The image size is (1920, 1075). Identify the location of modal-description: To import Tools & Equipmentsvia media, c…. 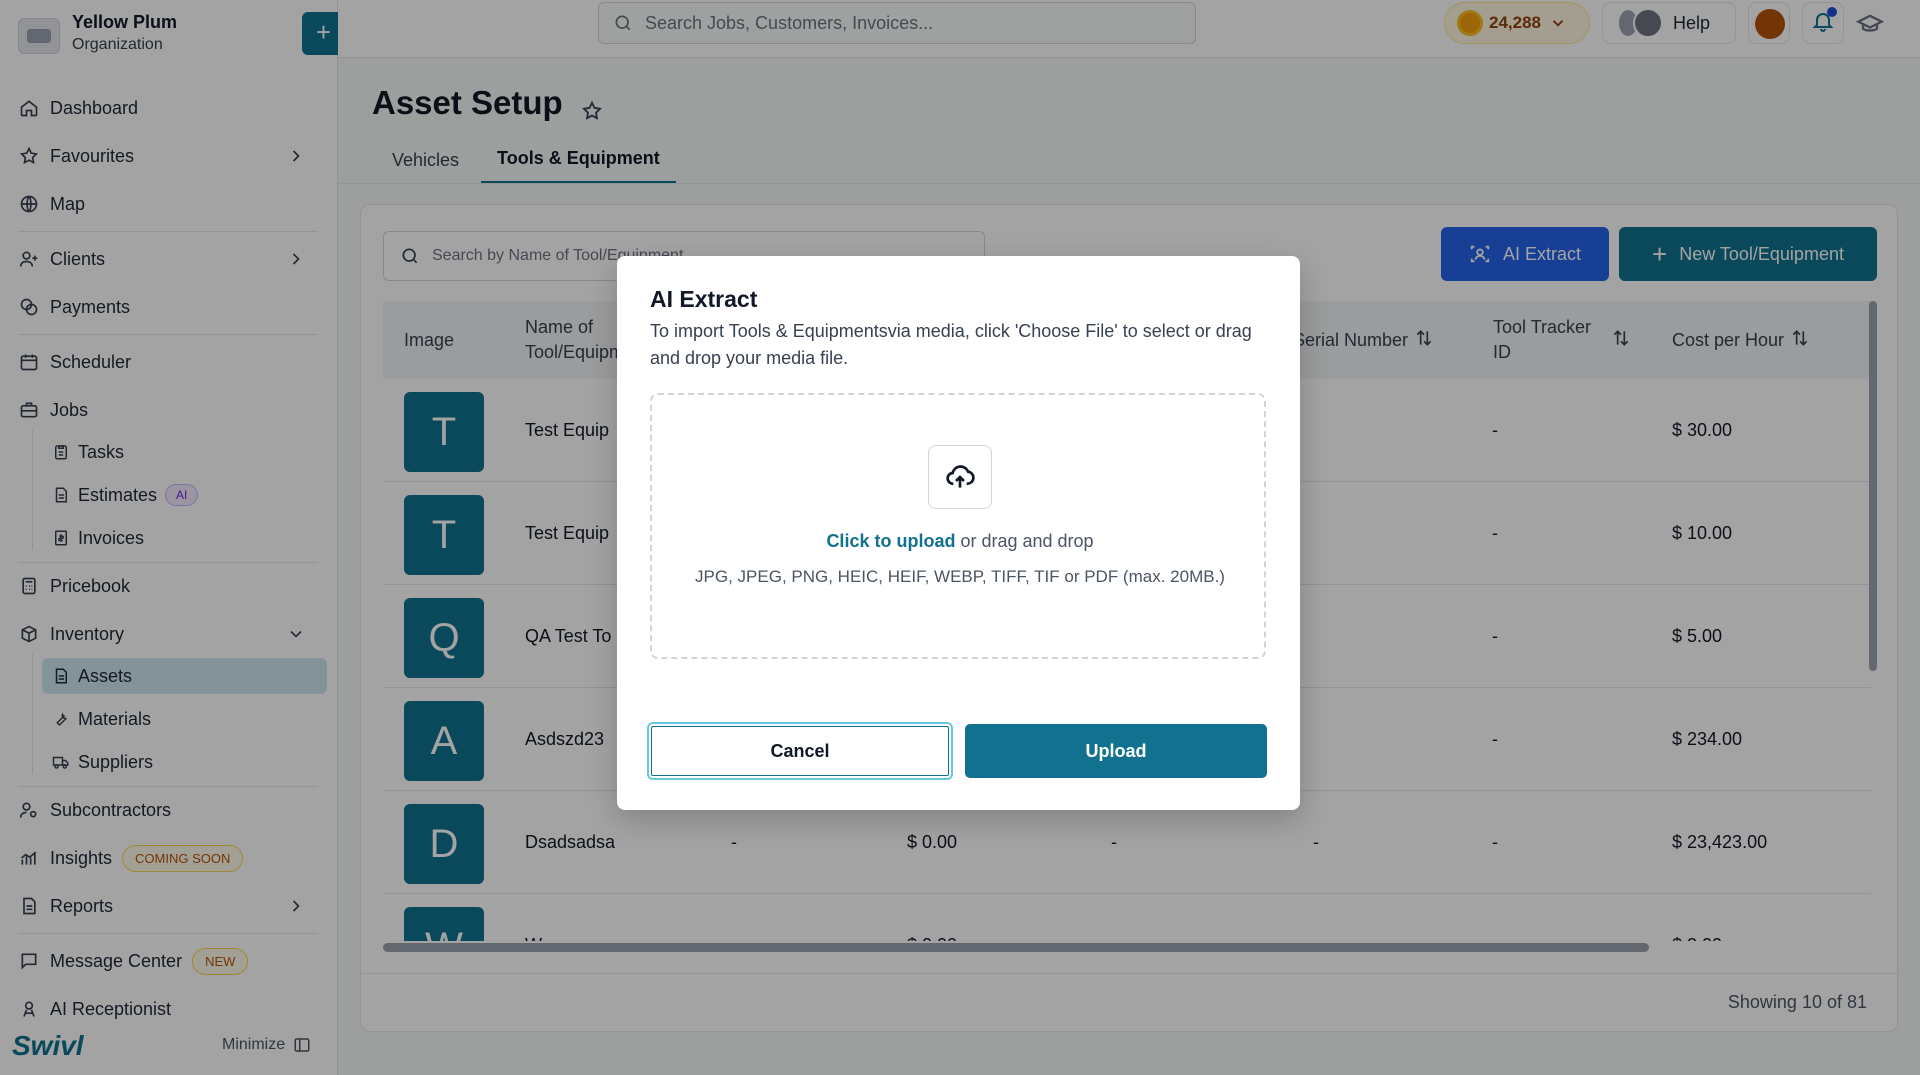
(951, 344).